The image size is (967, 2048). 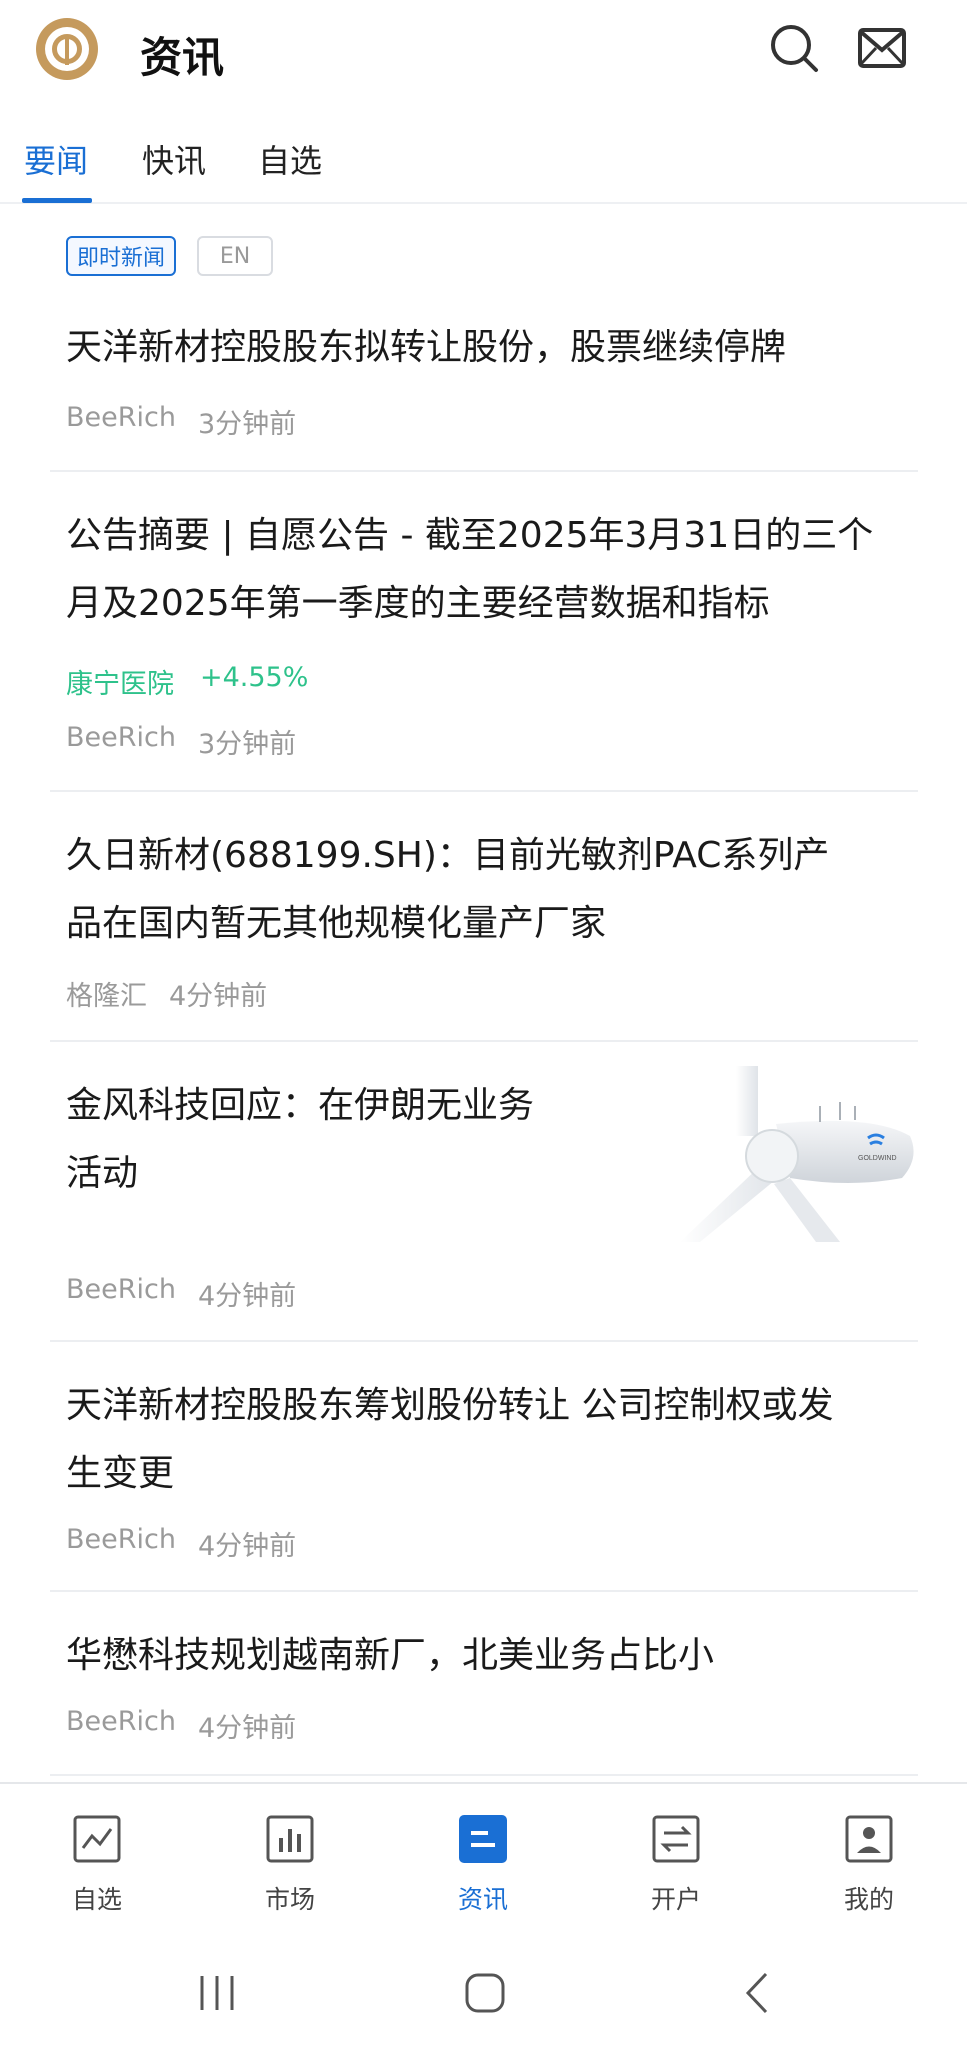 What do you see at coordinates (182, 57) in the screenshot?
I see `page-title: 资讯` at bounding box center [182, 57].